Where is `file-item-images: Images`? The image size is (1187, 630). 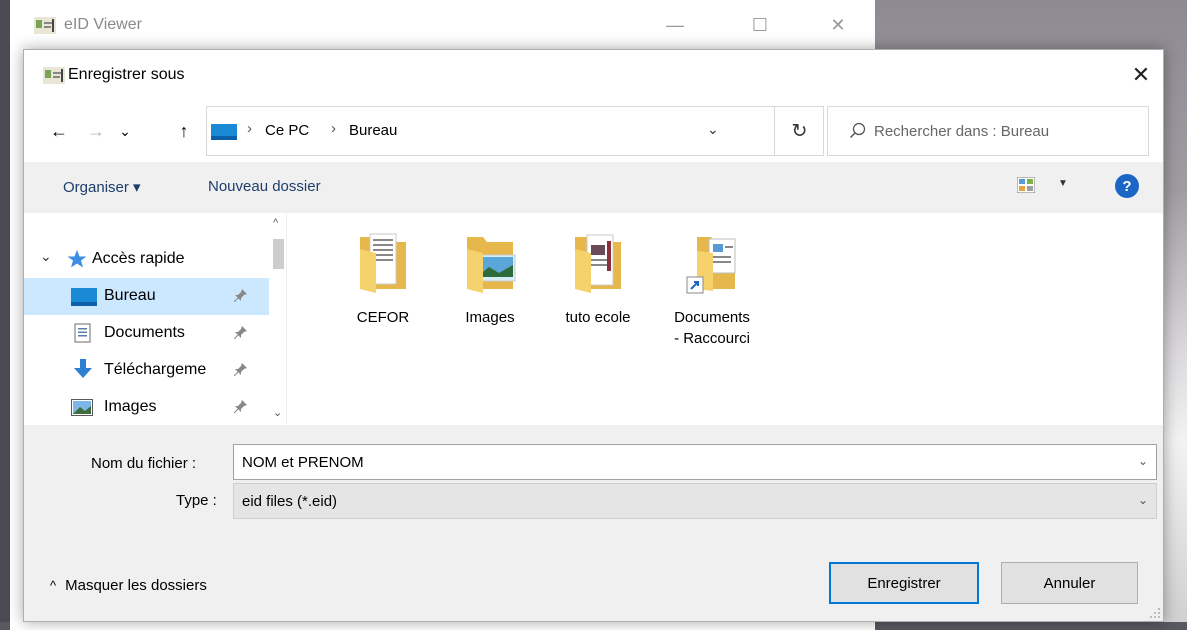 file-item-images: Images is located at coordinates (490, 294).